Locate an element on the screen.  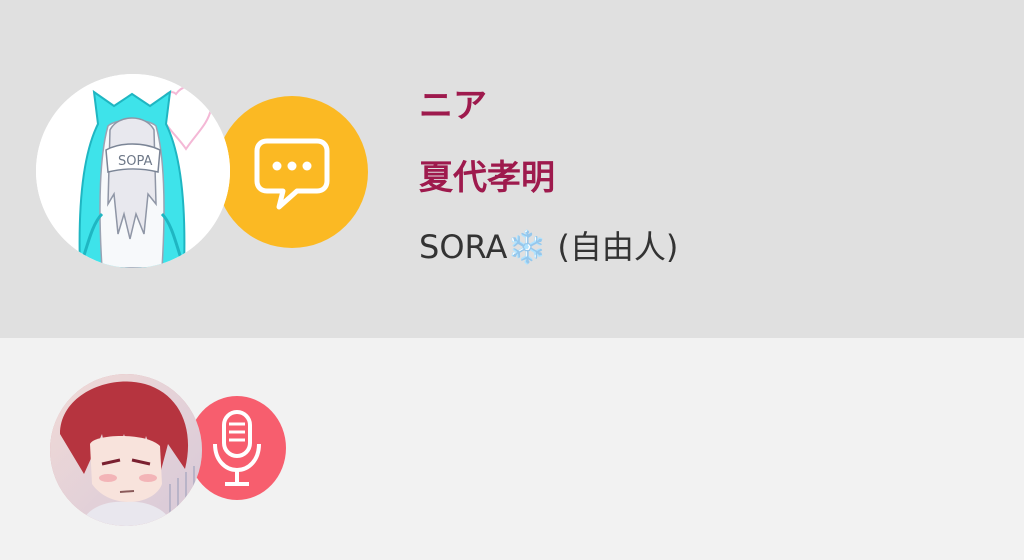
avatar-illustration: SOPA is located at coordinates (133, 171).